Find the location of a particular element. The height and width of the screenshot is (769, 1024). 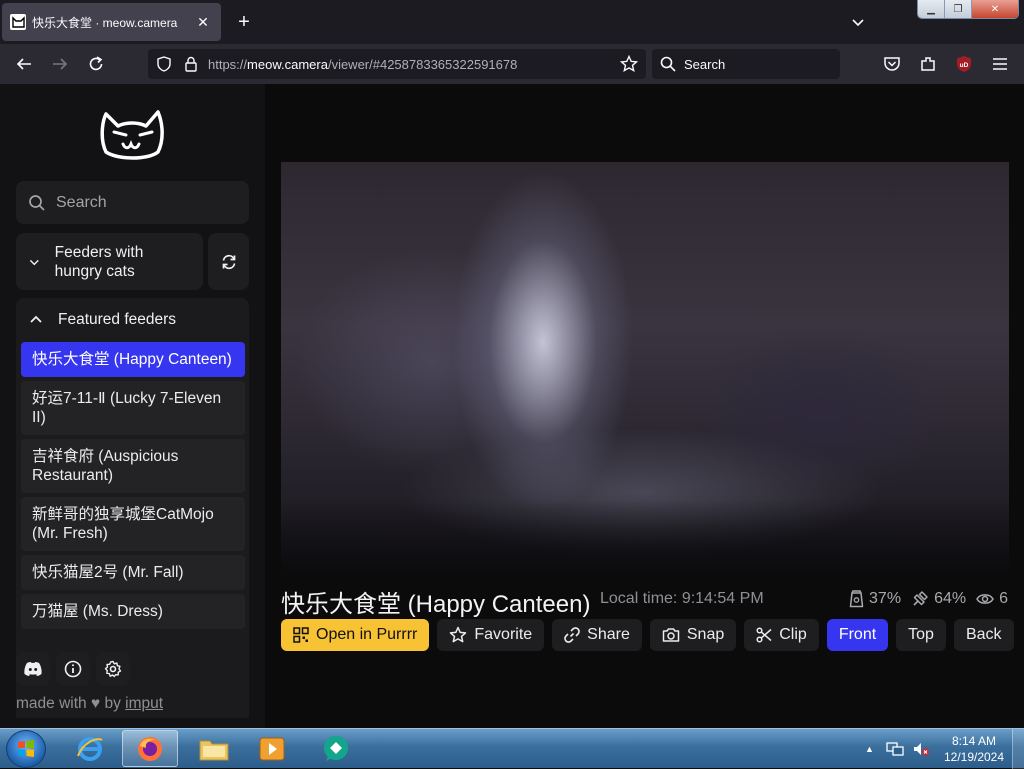

settings-button is located at coordinates (113, 669).